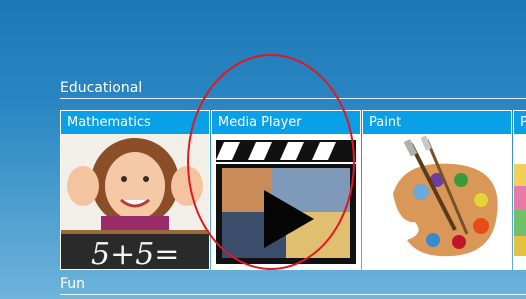  Describe the element at coordinates (286, 122) in the screenshot. I see `tile-title-media-player: Media Player` at that location.